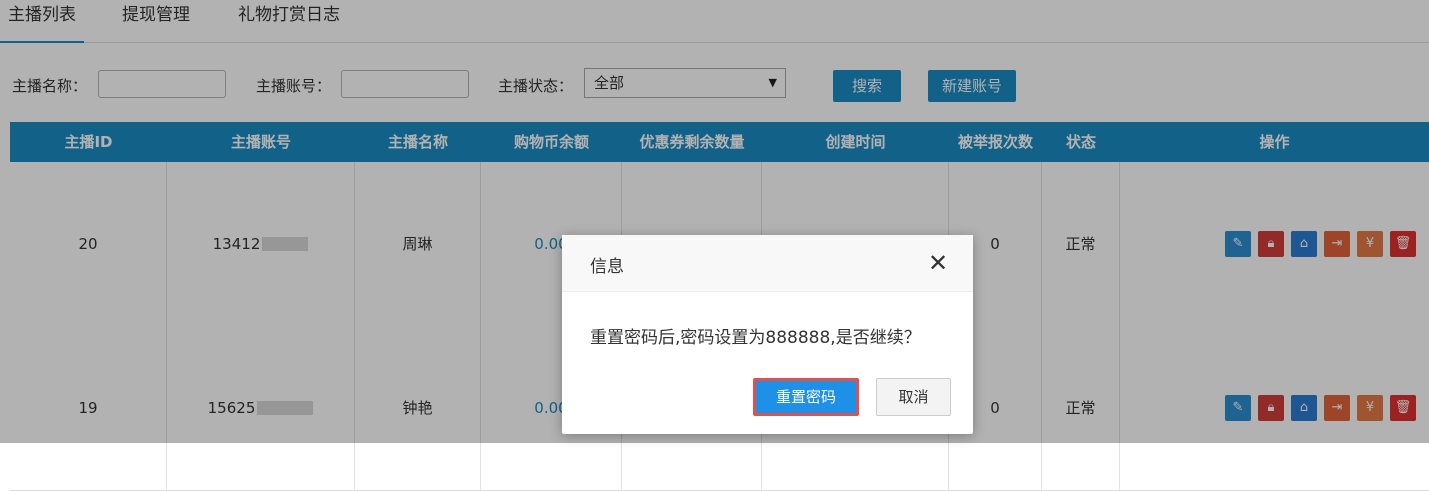 The height and width of the screenshot is (491, 1429). I want to click on confirm-dialog: 信息 ✕ 重置密码后,密码设置为888888,是否继续？ 重置密码 取消, so click(767, 334).